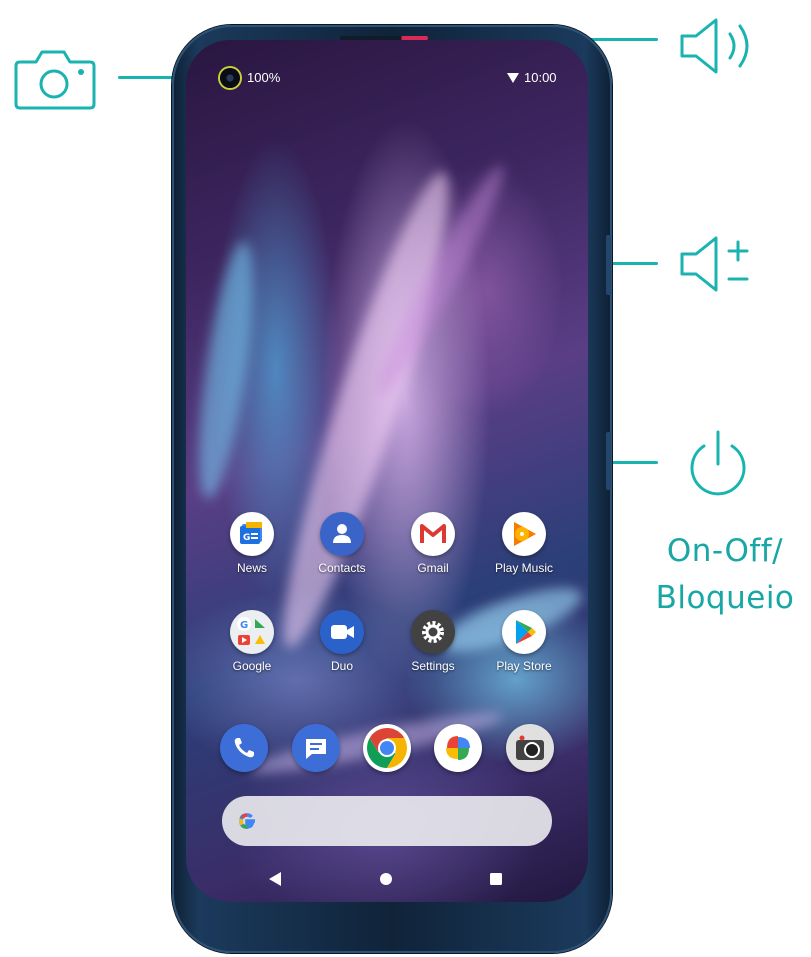 This screenshot has width=811, height=957. I want to click on app-label: Settings, so click(433, 666).